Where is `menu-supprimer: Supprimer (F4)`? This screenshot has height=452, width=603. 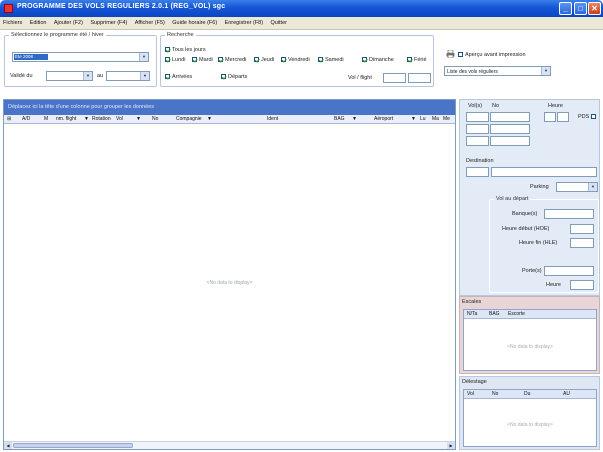 menu-supprimer: Supprimer (F4) is located at coordinates (108, 23).